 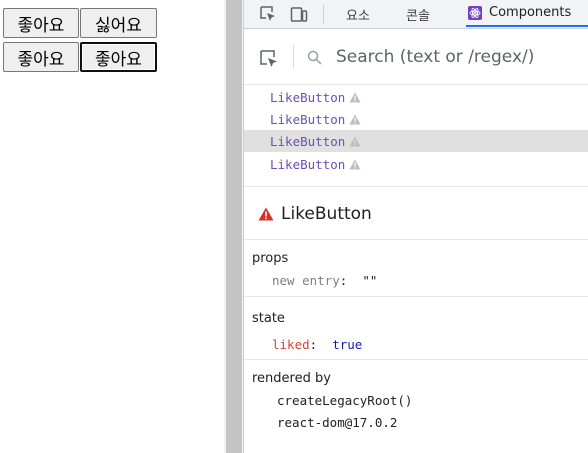 I want to click on rendered-by-title: rendered by, so click(x=291, y=378).